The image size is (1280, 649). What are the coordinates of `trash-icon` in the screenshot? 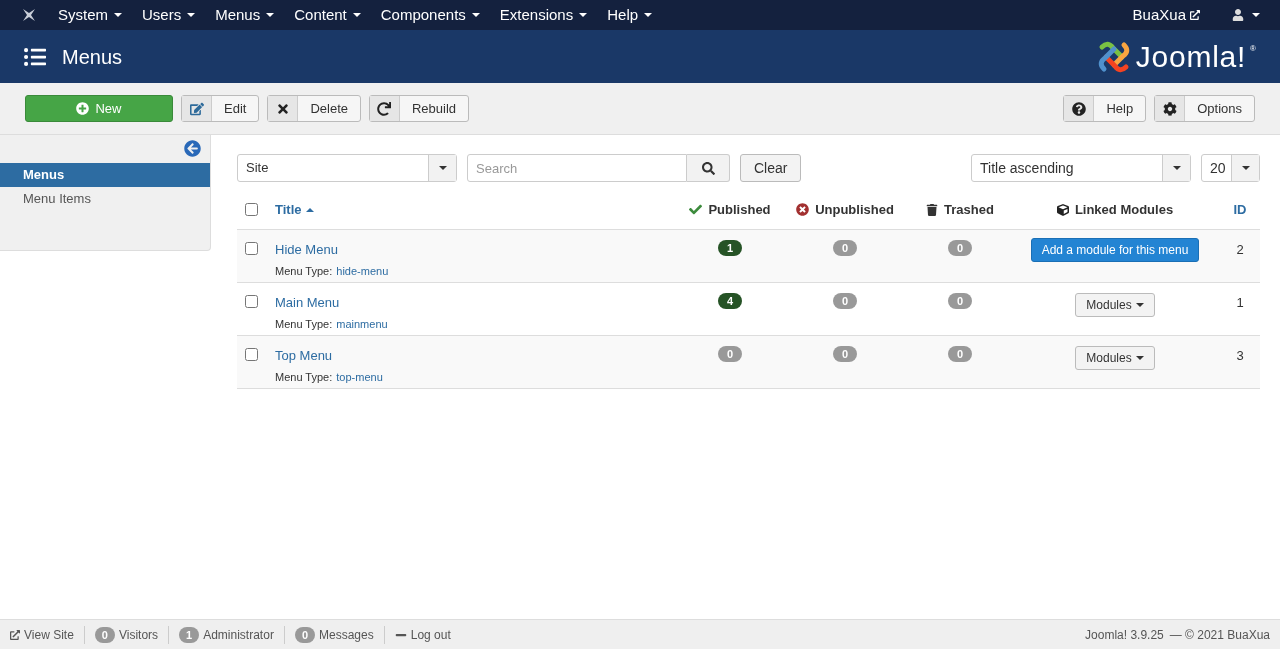 It's located at (932, 209).